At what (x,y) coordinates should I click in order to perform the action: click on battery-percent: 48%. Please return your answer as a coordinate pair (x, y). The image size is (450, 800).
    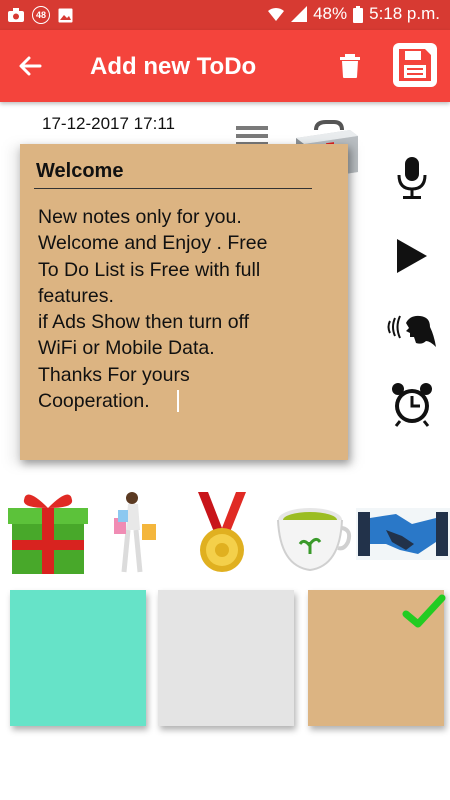
    Looking at the image, I should click on (330, 13).